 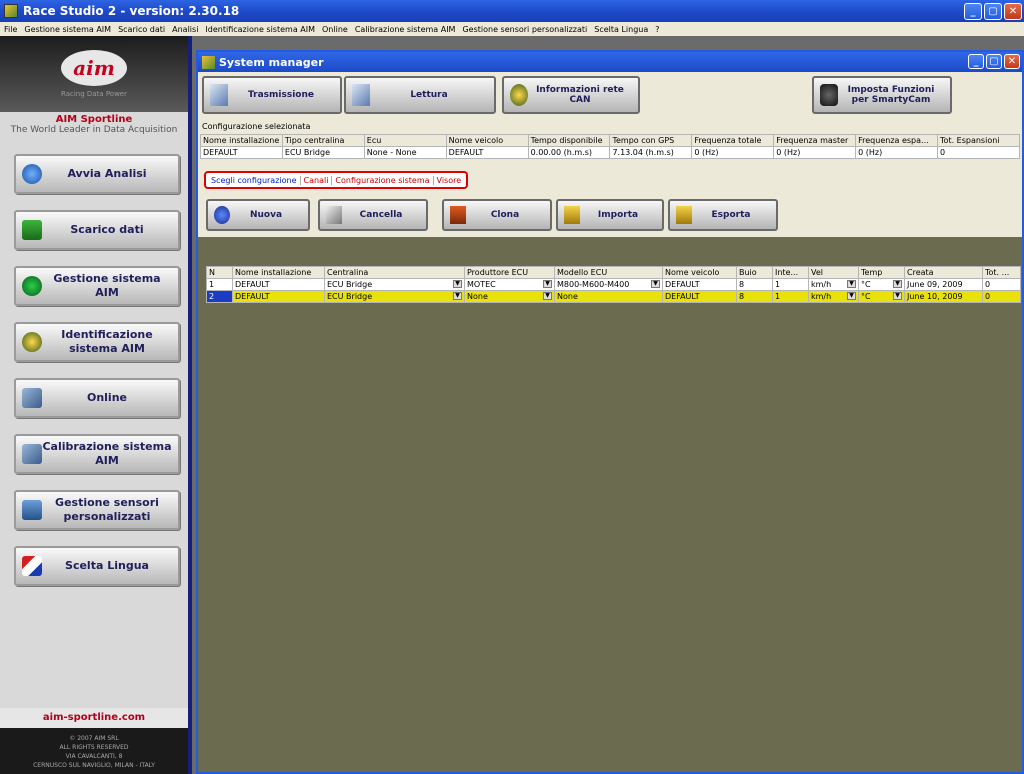 What do you see at coordinates (449, 180) in the screenshot?
I see `tab-visore: Visore` at bounding box center [449, 180].